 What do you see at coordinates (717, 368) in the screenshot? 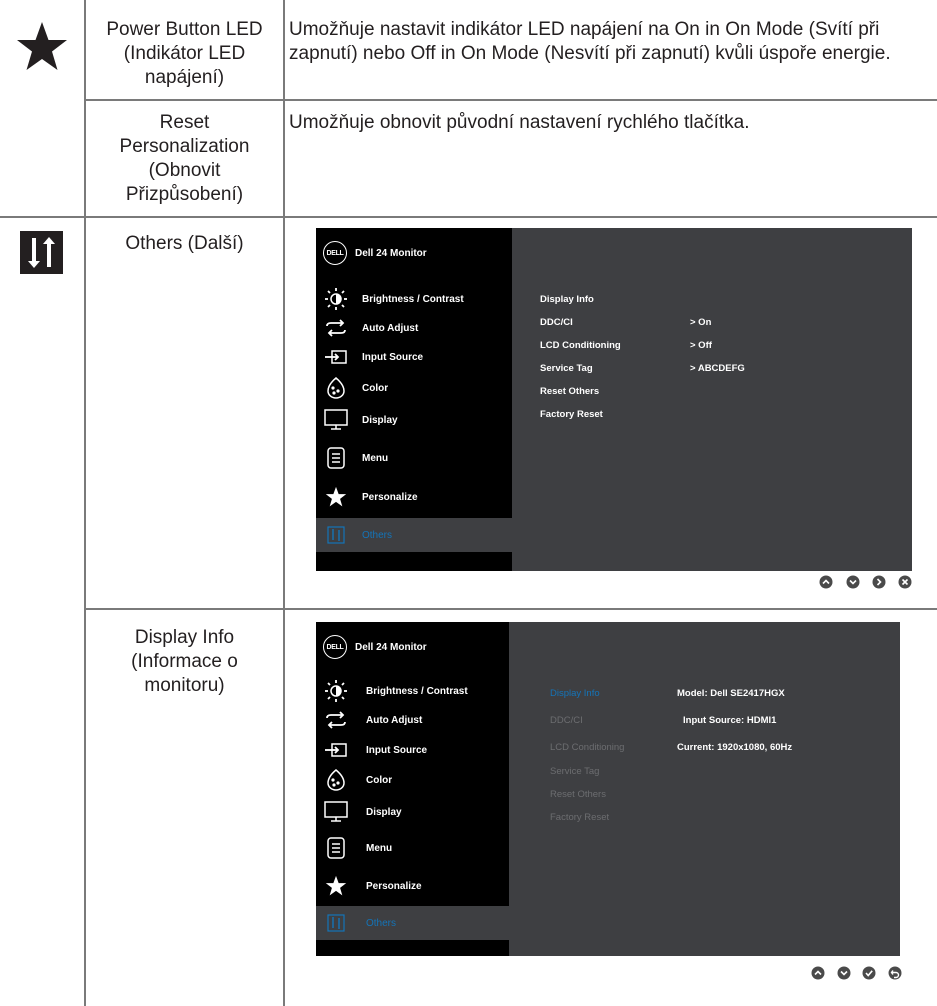
I see `submenu-service-tag-value: > ABCDEFG` at bounding box center [717, 368].